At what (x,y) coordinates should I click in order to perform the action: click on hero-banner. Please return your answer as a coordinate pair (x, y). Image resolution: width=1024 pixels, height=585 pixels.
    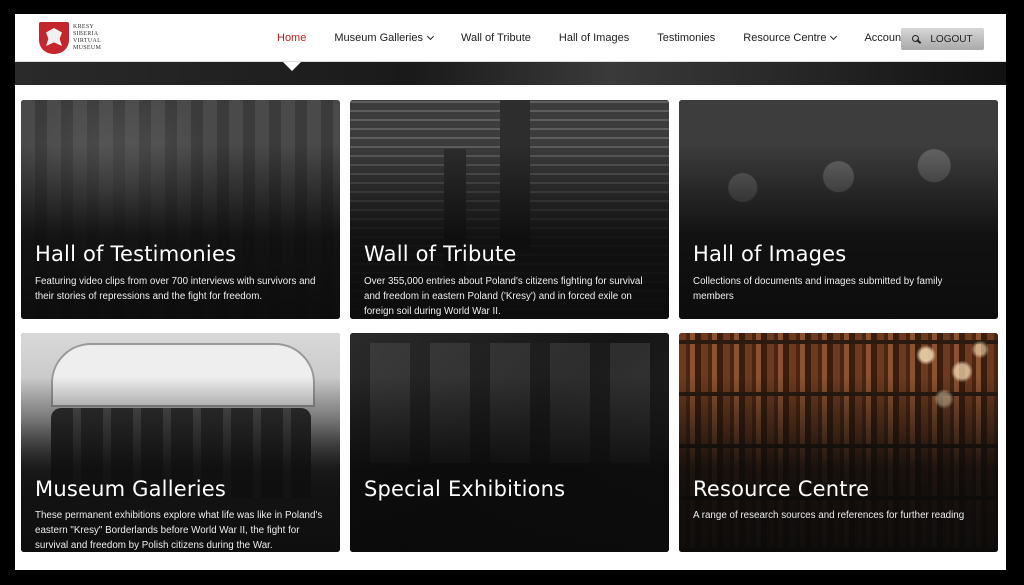
    Looking at the image, I should click on (510, 73).